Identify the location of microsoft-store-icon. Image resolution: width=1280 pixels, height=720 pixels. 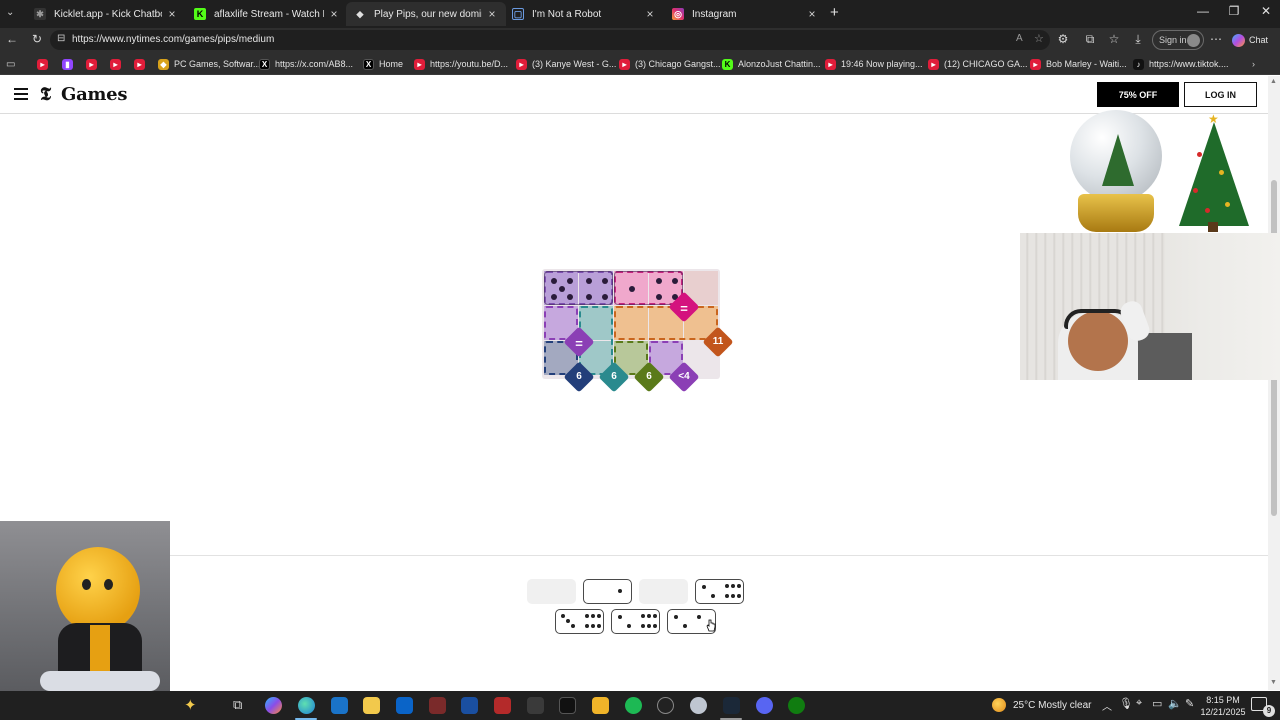
(339, 705).